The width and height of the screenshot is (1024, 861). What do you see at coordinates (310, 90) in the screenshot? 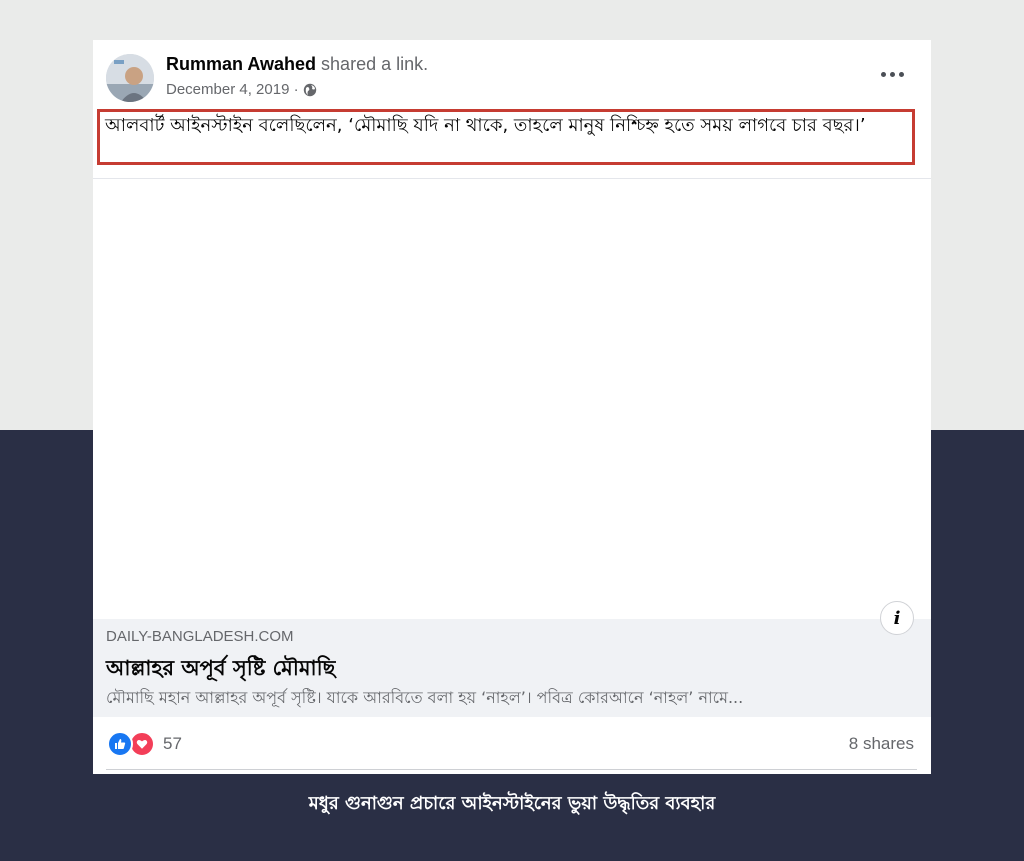
I see `globe-icon` at bounding box center [310, 90].